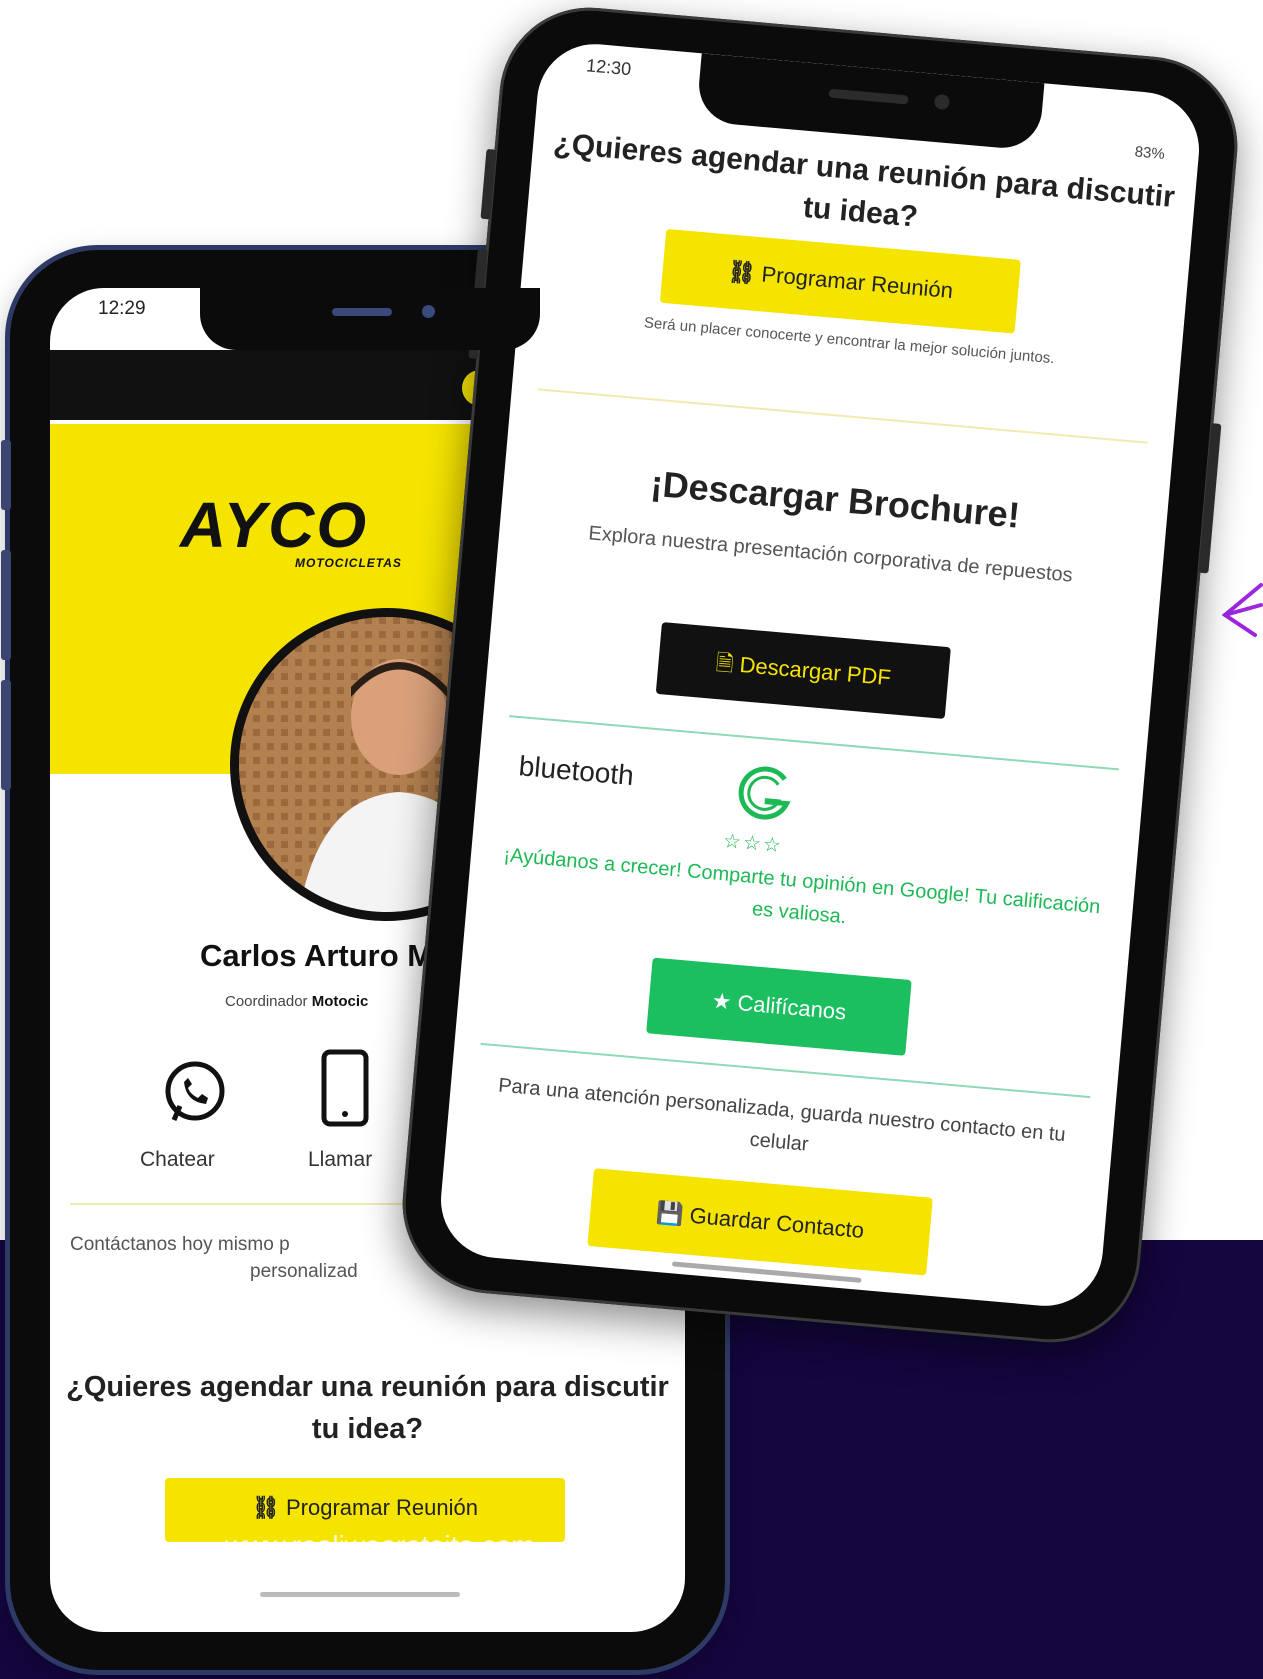 The height and width of the screenshot is (1679, 1263). I want to click on contact-text-2: personalizad, so click(304, 1271).